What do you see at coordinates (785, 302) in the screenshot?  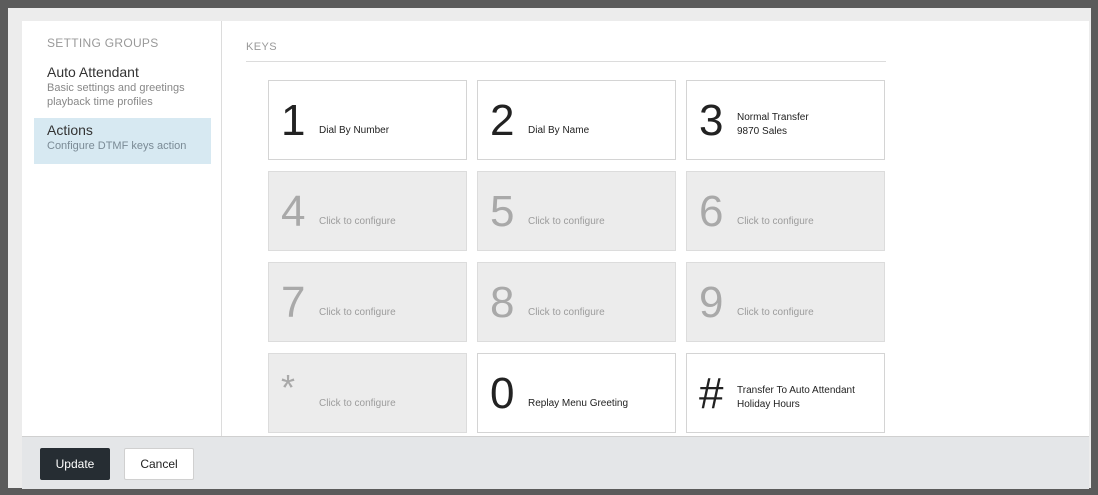 I see `key-9-tile: 9 Click to configure` at bounding box center [785, 302].